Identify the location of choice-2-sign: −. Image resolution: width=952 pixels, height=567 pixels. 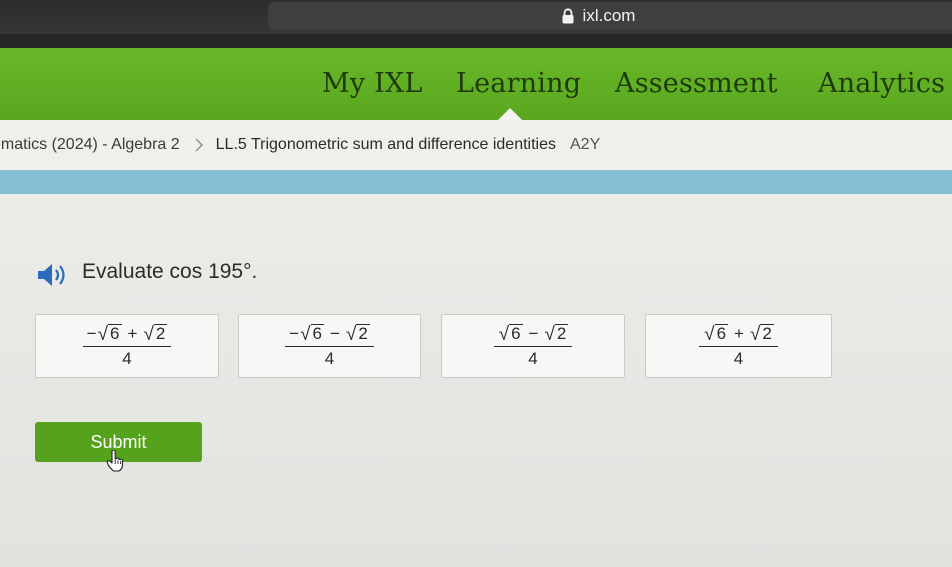
(294, 333).